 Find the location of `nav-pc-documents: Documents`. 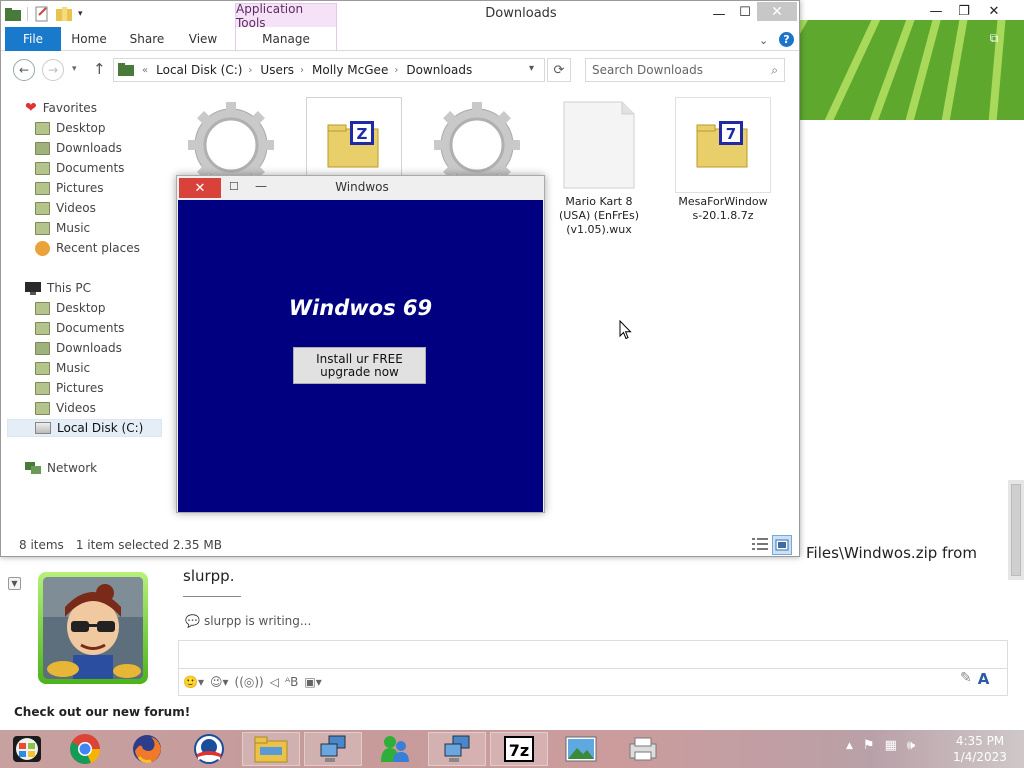

nav-pc-documents: Documents is located at coordinates (79, 328).